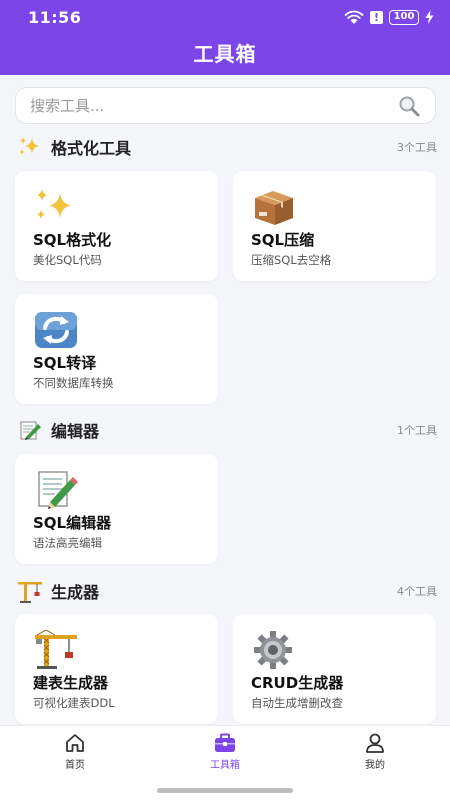 Image resolution: width=450 pixels, height=800 pixels. Describe the element at coordinates (213, 105) in the screenshot. I see `search-input` at that location.